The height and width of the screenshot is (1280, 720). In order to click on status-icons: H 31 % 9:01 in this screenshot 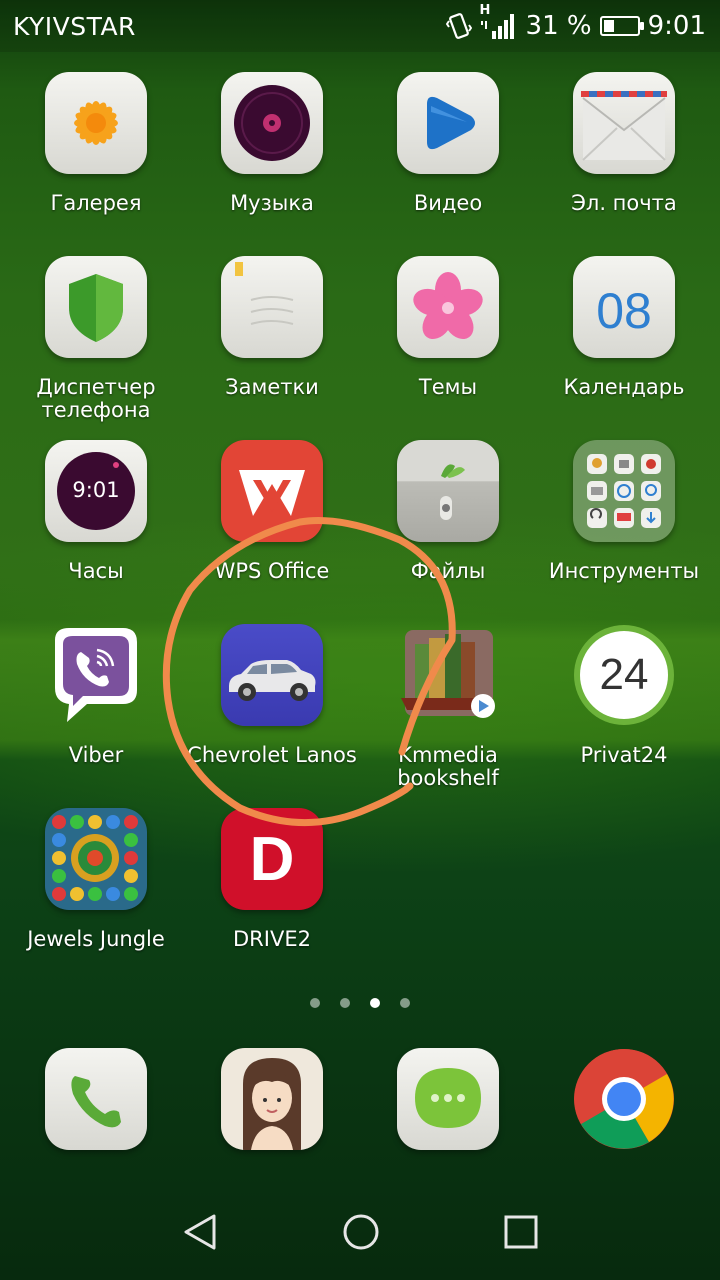, I will do `click(575, 22)`.